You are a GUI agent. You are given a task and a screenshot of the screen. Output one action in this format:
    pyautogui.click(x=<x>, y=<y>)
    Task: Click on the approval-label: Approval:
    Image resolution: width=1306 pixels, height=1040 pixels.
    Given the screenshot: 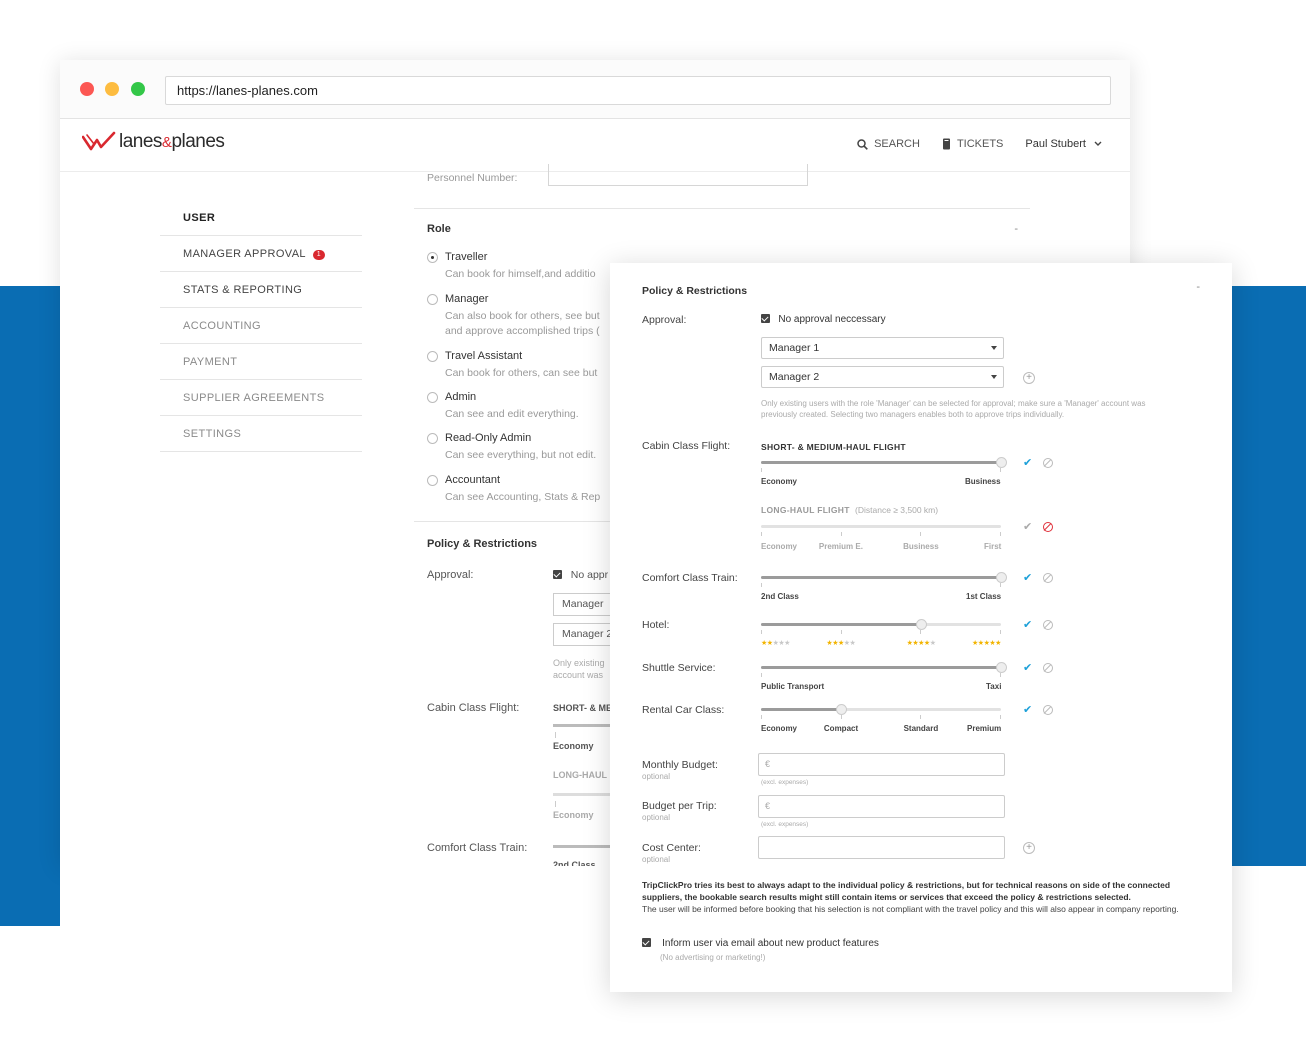 What is the action you would take?
    pyautogui.click(x=664, y=320)
    